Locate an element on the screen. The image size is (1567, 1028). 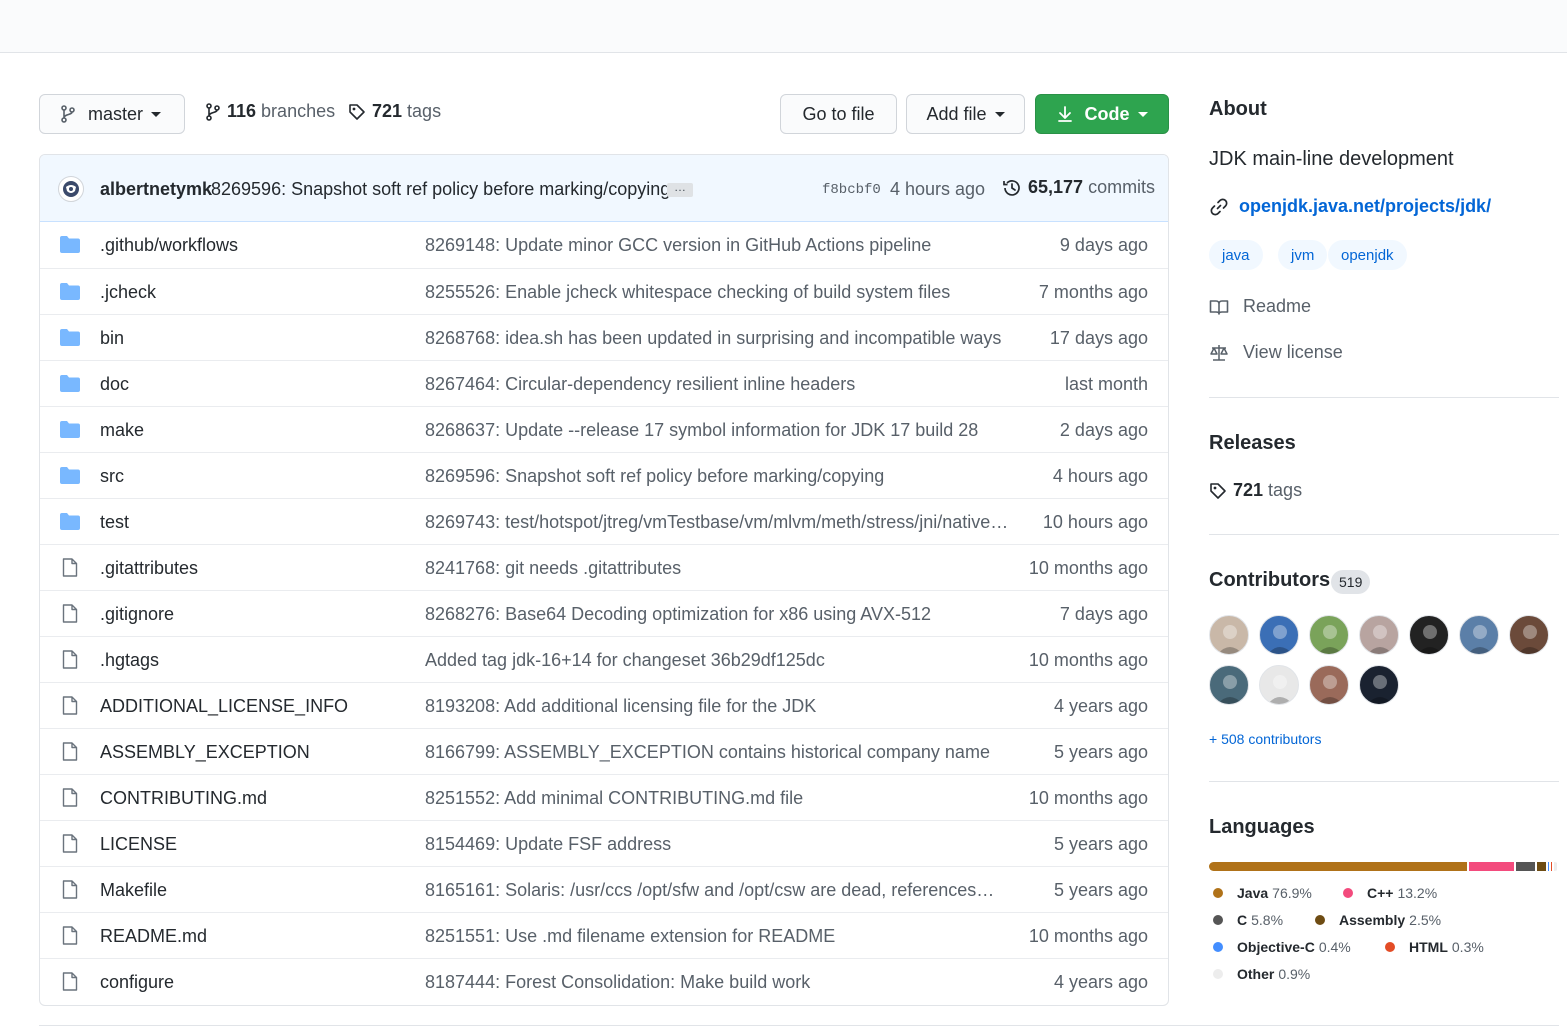
language-item: C++ 13.2% is located at coordinates (1390, 893).